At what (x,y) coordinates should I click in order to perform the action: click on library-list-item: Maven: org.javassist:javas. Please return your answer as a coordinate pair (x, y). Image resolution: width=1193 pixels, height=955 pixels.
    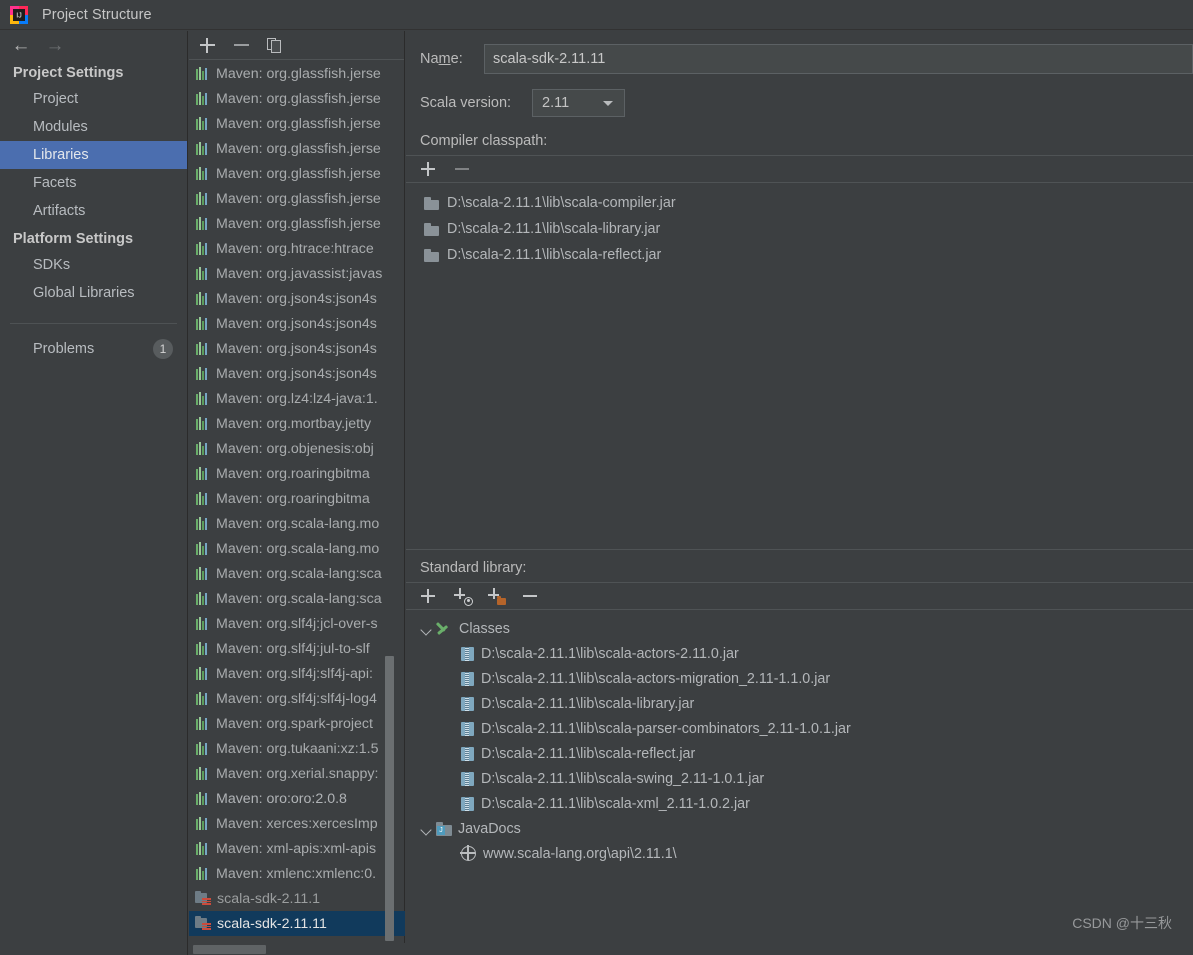
    Looking at the image, I should click on (297, 273).